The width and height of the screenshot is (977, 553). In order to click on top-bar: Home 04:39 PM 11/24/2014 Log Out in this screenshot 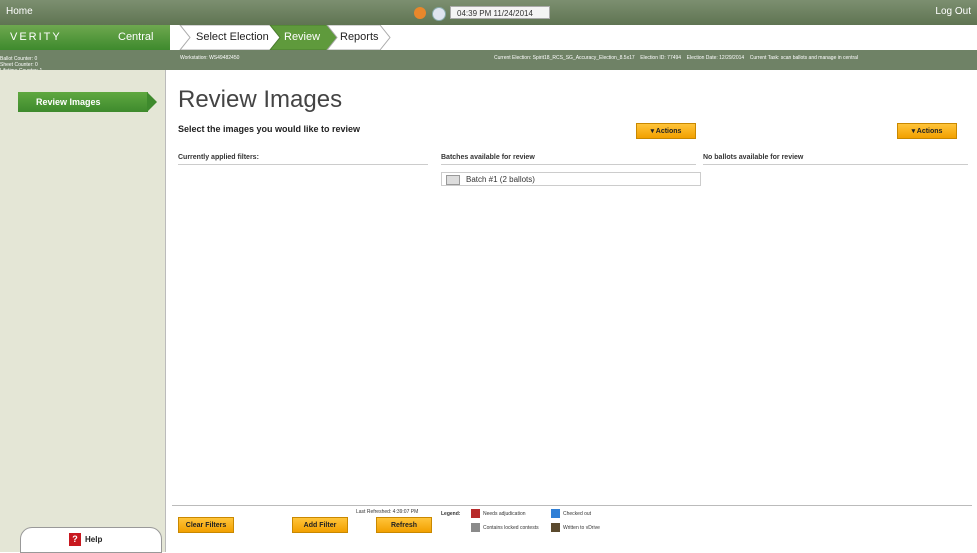, I will do `click(488, 12)`.